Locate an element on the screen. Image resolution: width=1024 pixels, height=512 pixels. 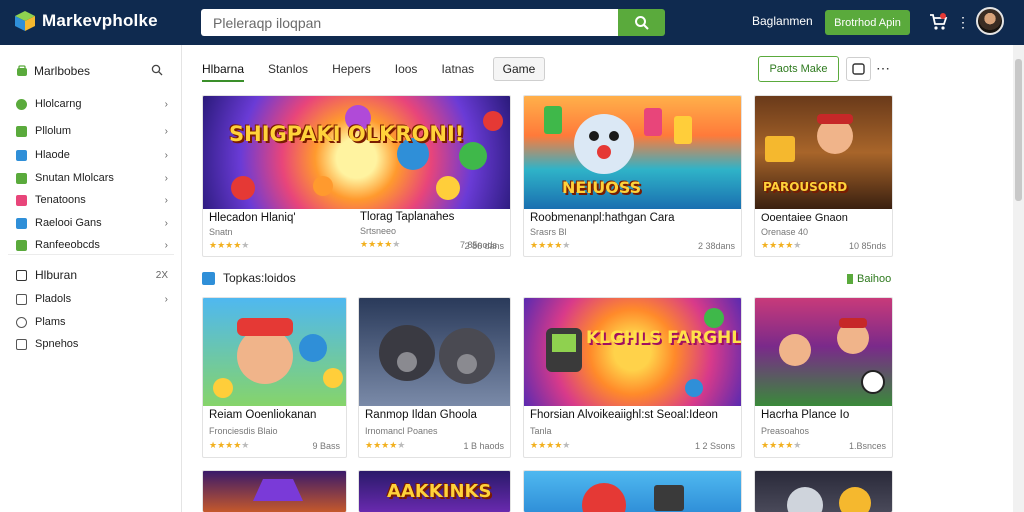
download-count: 9 Bass is located at coordinates (326, 446).